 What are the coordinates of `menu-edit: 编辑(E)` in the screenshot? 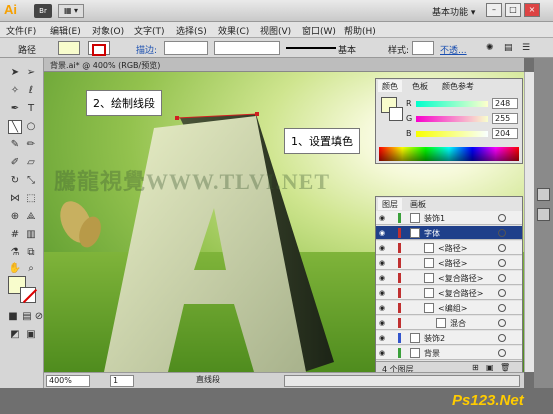 It's located at (65, 30).